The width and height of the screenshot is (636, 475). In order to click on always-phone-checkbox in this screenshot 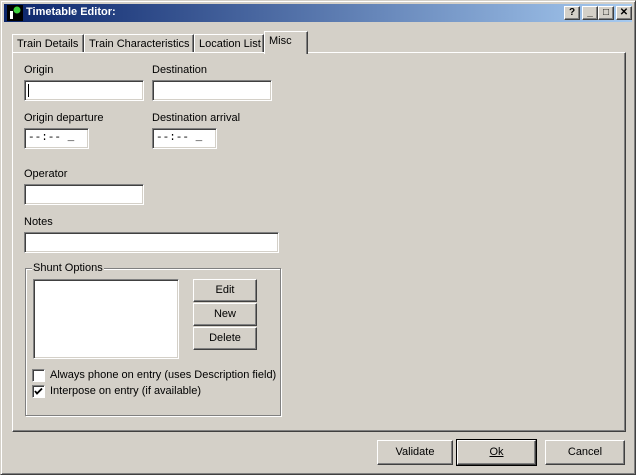, I will do `click(38, 375)`.